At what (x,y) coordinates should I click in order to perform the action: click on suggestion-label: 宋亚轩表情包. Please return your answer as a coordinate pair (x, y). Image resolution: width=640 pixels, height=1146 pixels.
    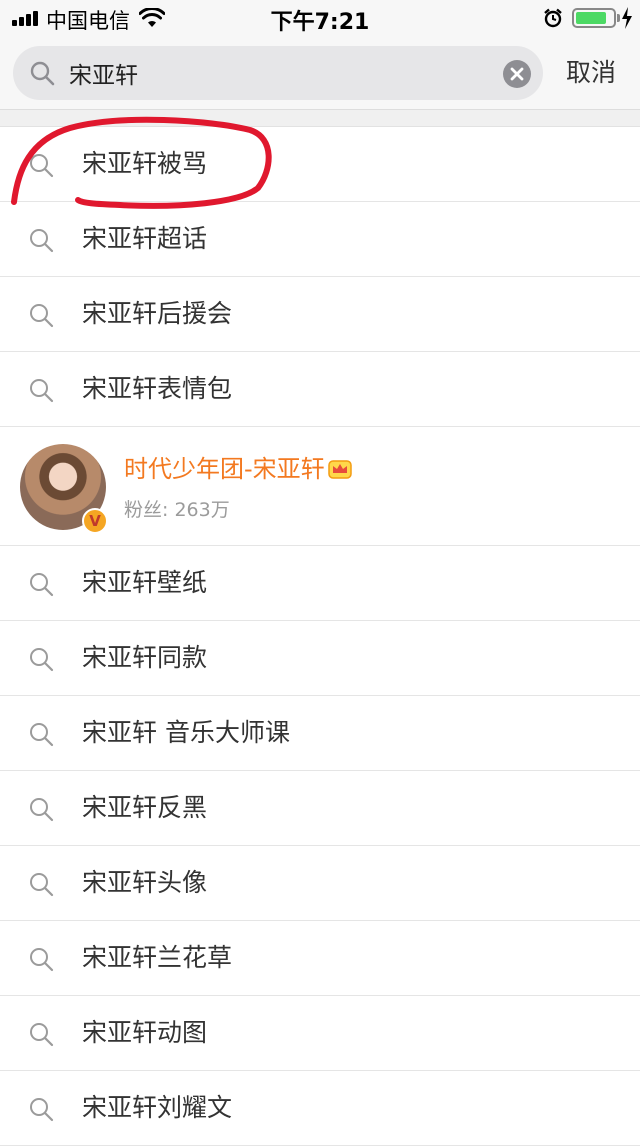
    Looking at the image, I should click on (157, 388).